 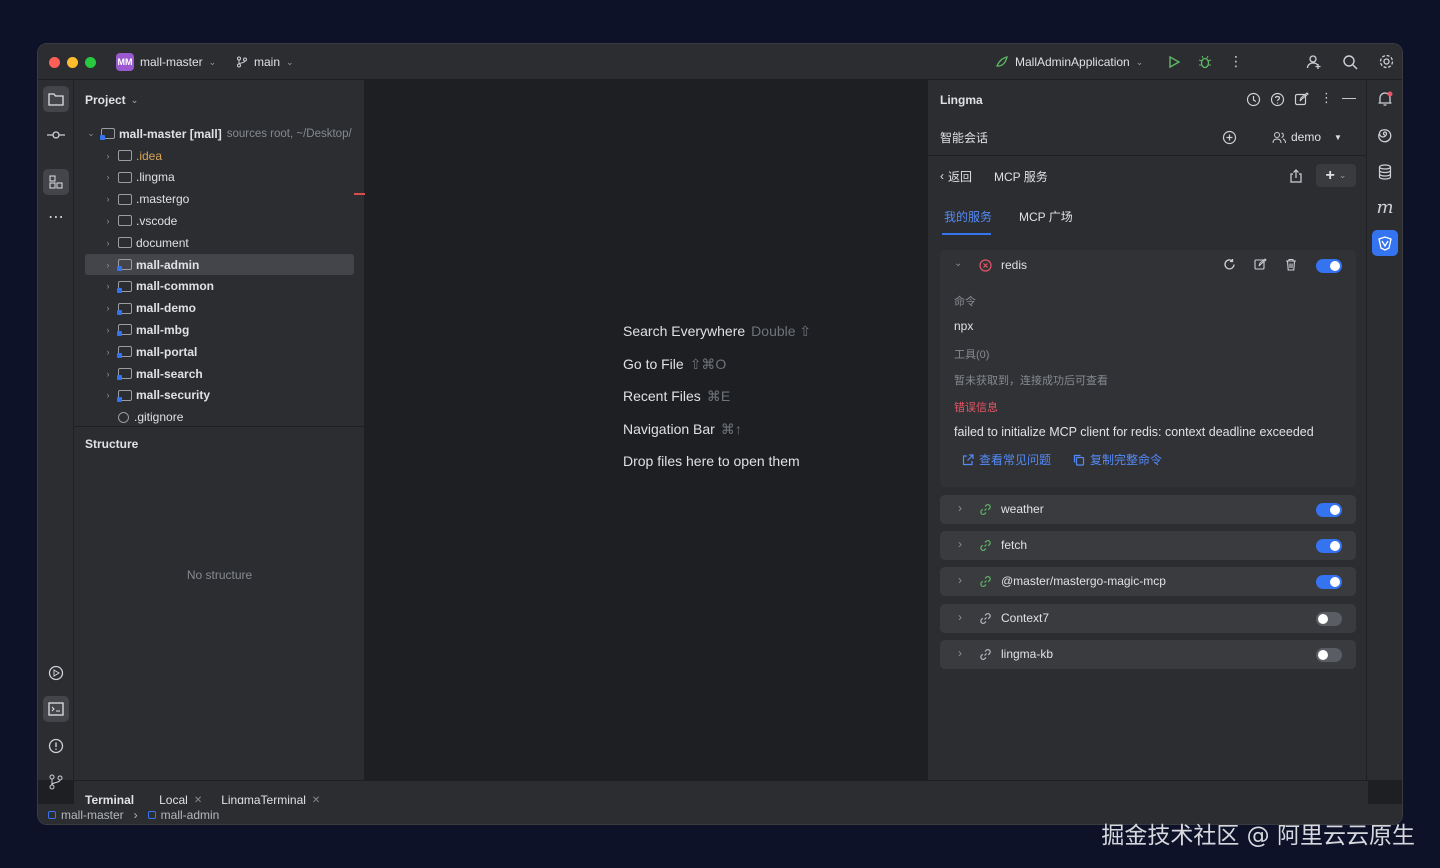 I want to click on tree-item: › mall-mbg, so click(x=219, y=329).